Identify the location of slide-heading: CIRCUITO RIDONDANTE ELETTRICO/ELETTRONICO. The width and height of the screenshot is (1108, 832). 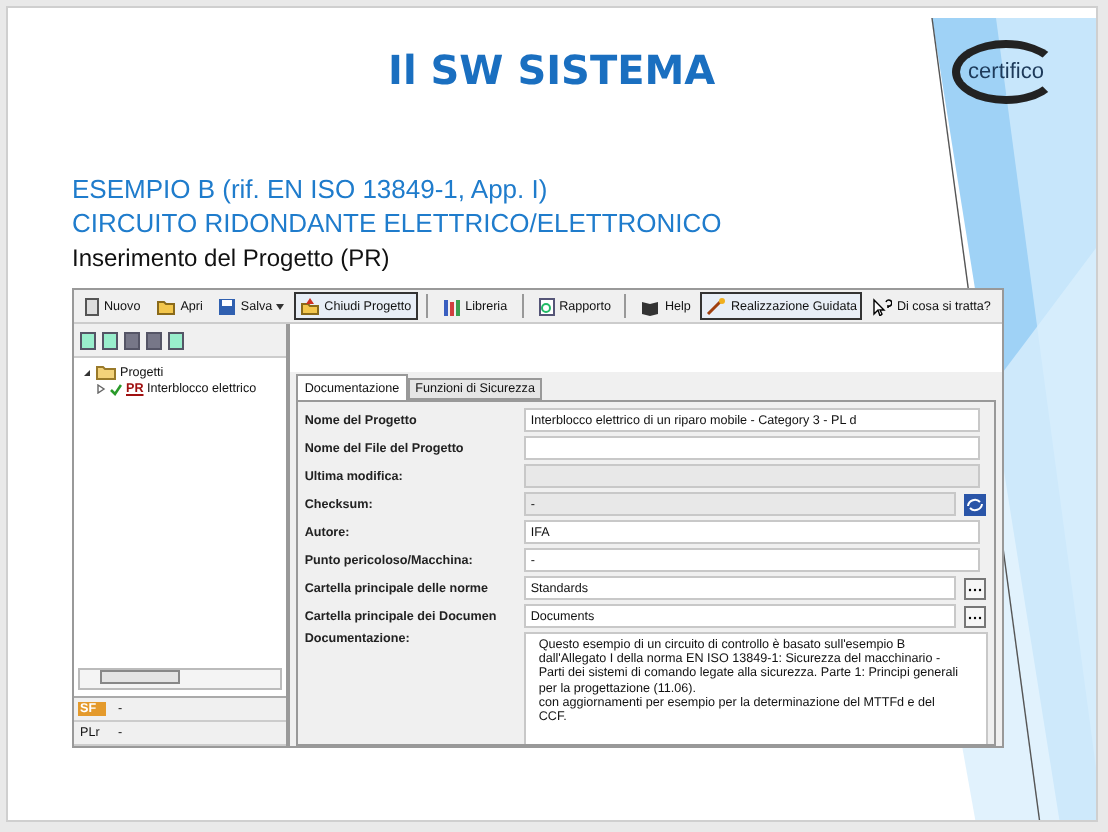
(398, 223).